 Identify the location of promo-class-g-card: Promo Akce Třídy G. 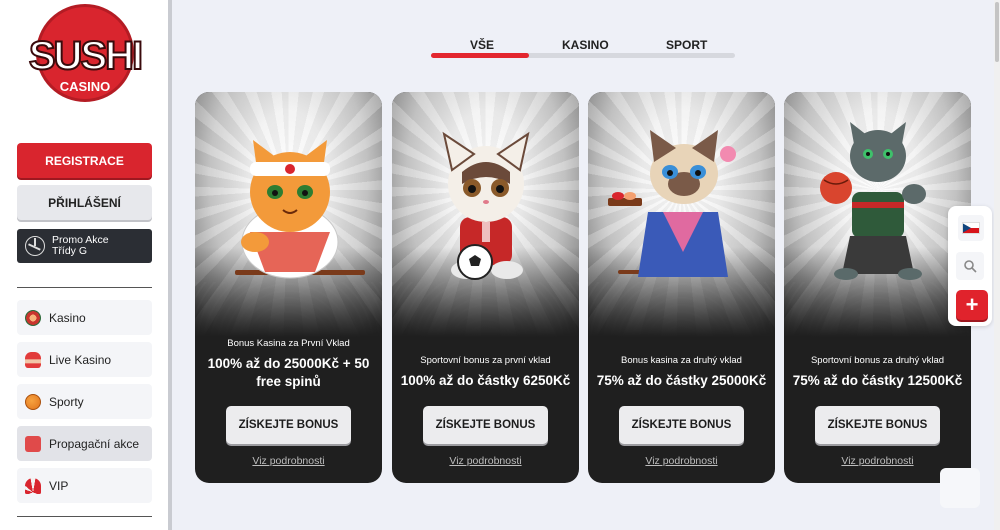
(84, 246).